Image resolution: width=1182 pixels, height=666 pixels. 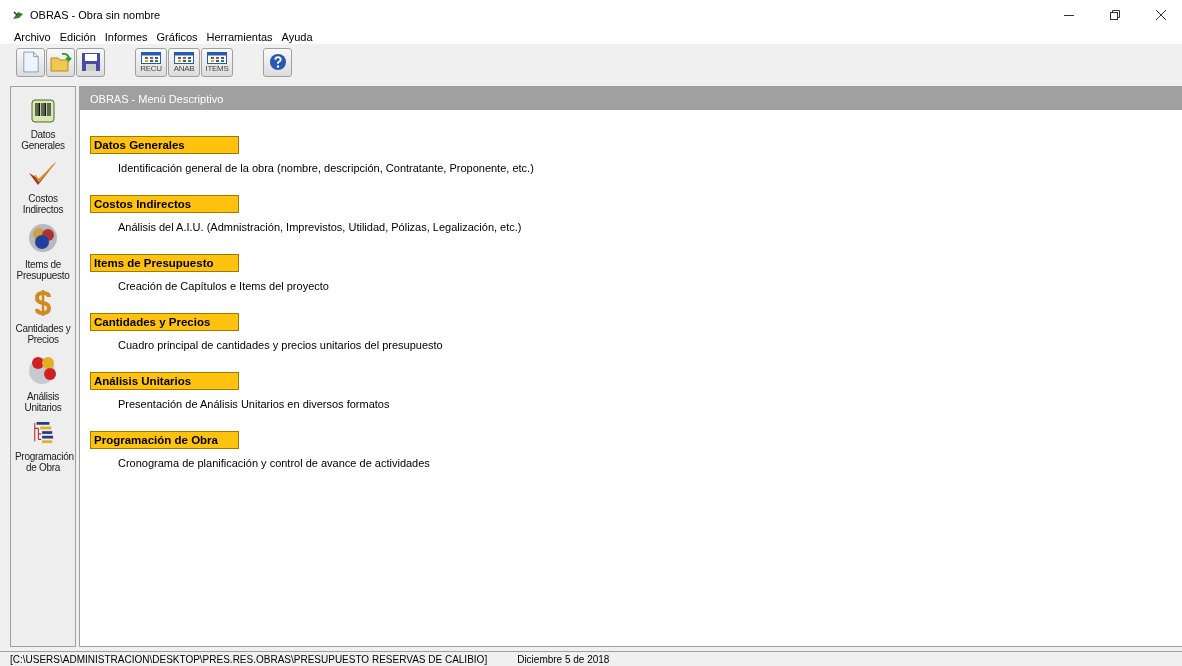 I want to click on menu-item: Herramientas, so click(x=239, y=37).